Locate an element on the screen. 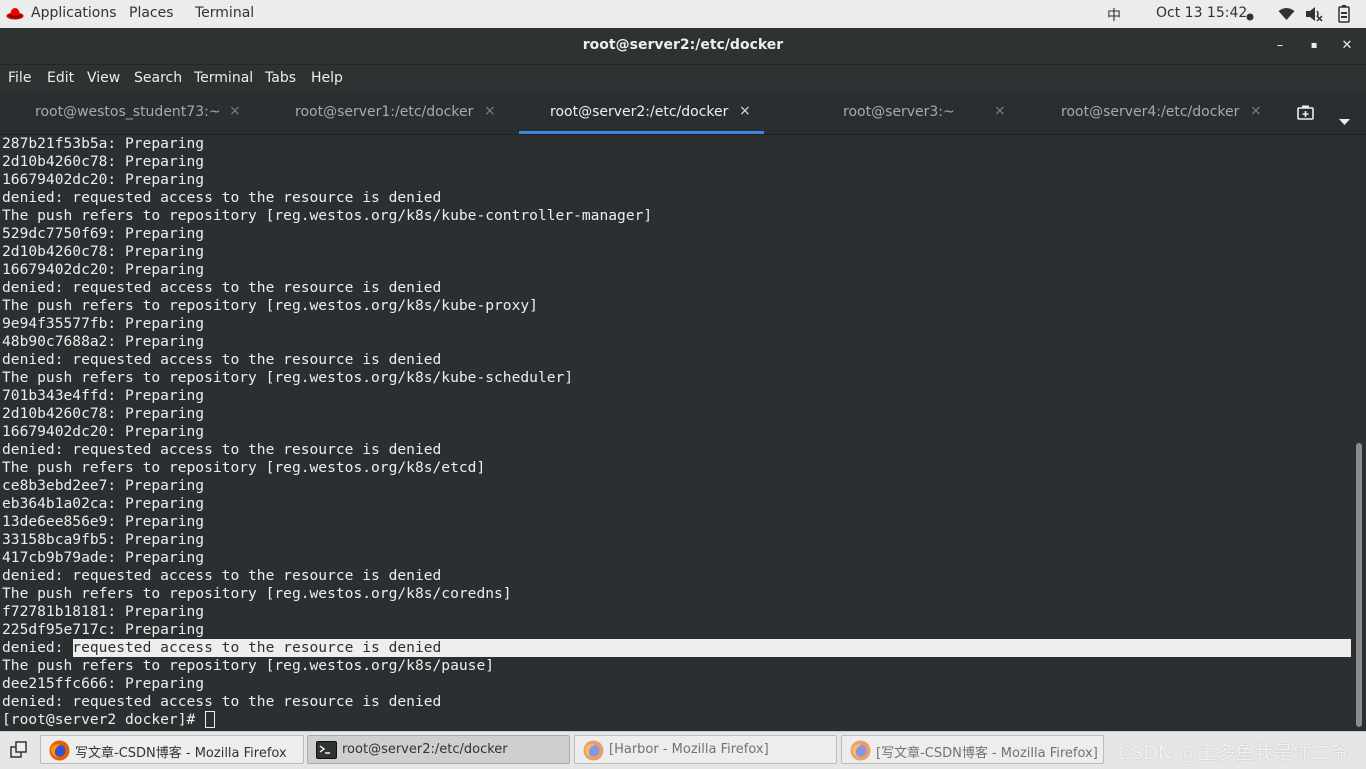 This screenshot has width=1366, height=769. tab-server3: root@server3:~ × is located at coordinates (895, 113).